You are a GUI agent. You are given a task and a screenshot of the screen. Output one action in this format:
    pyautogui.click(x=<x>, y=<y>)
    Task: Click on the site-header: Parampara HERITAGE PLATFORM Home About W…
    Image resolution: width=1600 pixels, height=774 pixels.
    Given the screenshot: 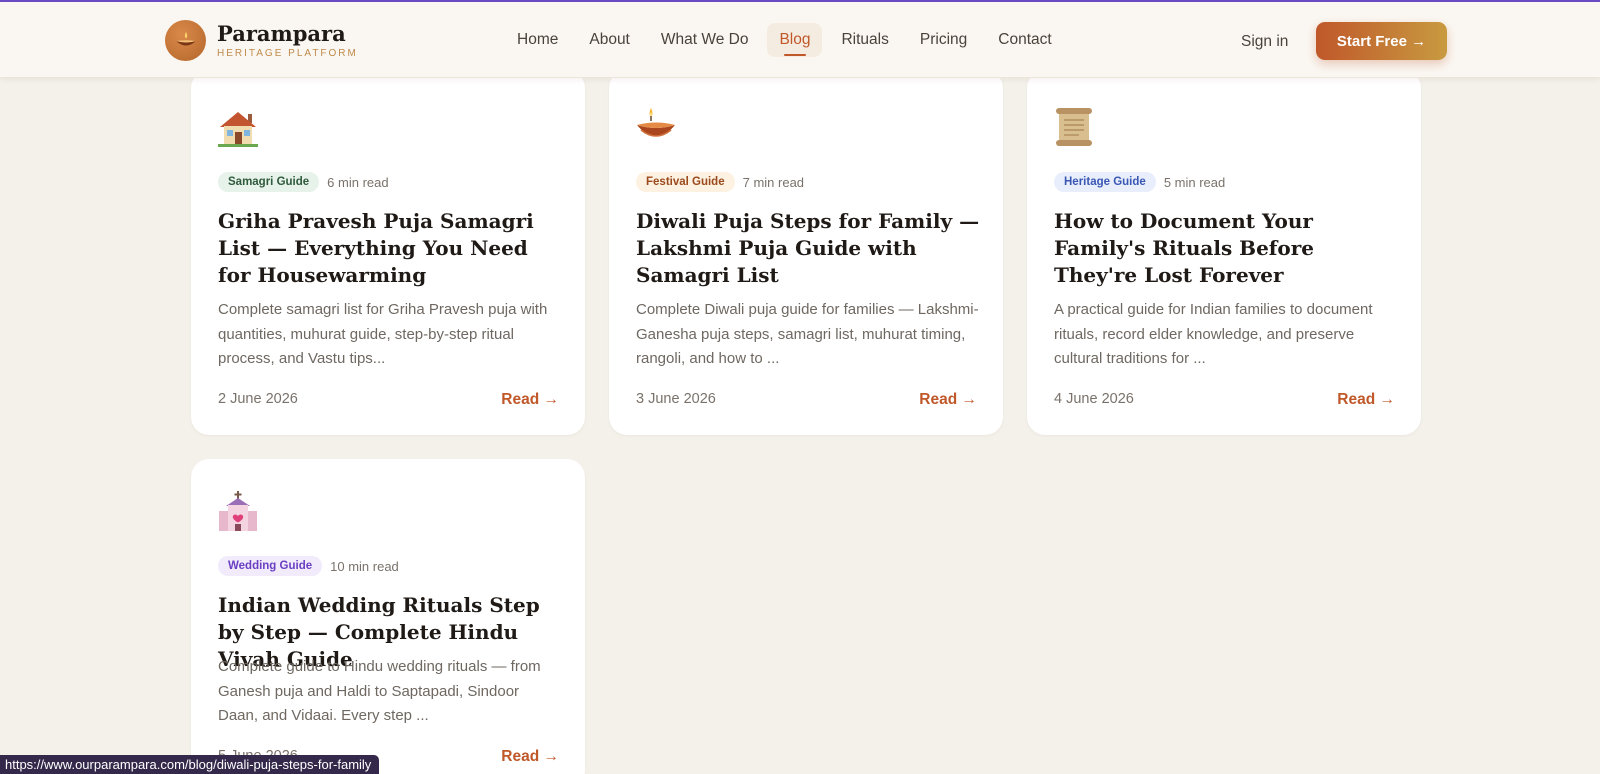 What is the action you would take?
    pyautogui.click(x=800, y=40)
    